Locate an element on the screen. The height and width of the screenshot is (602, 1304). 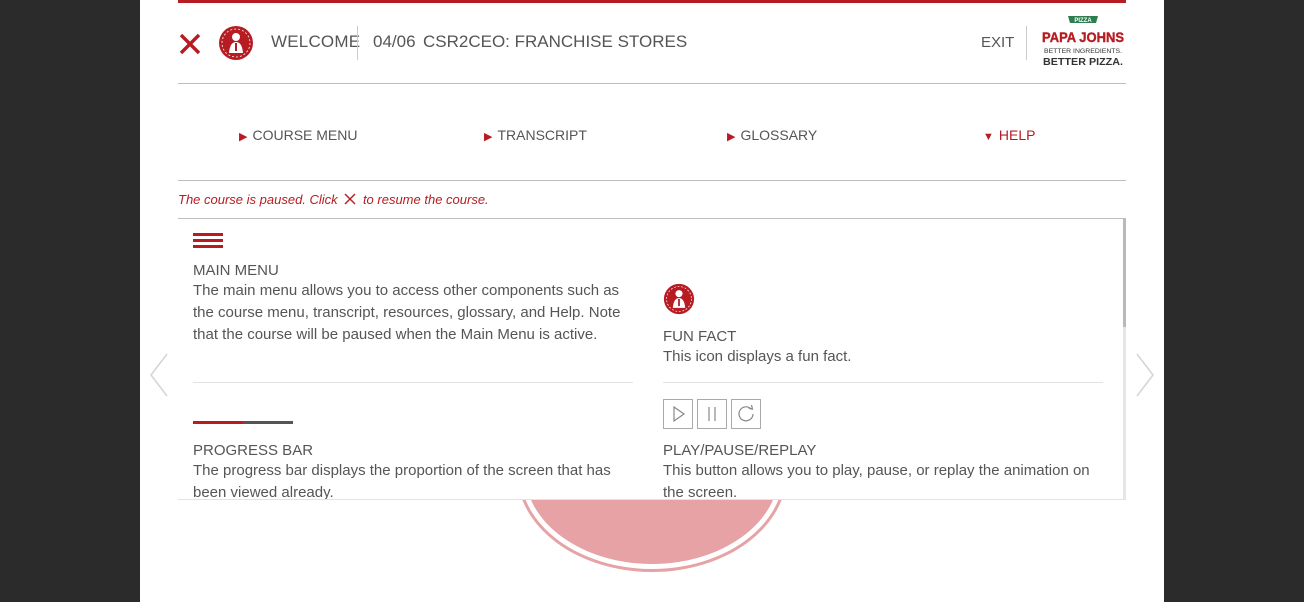
help-heading-main-menu: MAIN MENU is located at coordinates (236, 270).